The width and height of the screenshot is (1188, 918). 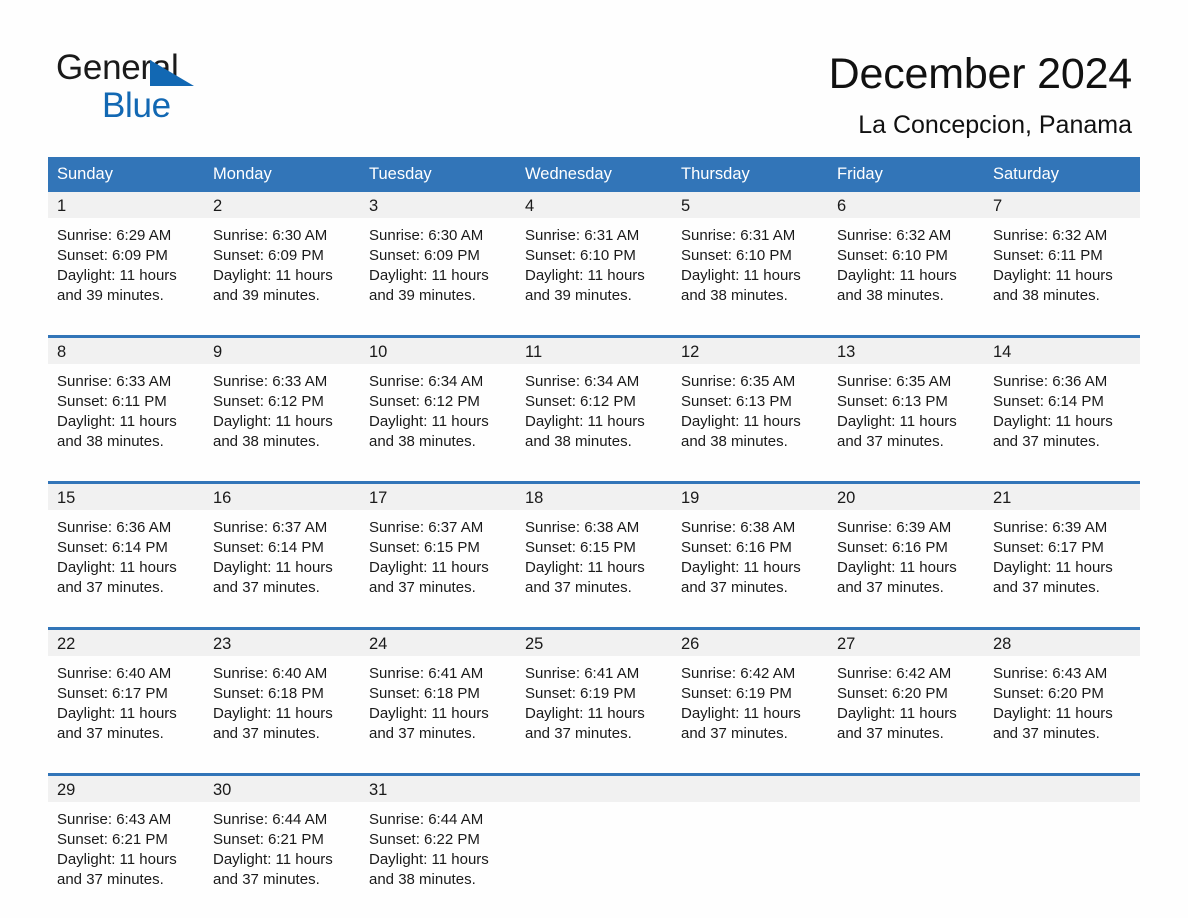 What do you see at coordinates (282, 205) in the screenshot?
I see `day-number: 2` at bounding box center [282, 205].